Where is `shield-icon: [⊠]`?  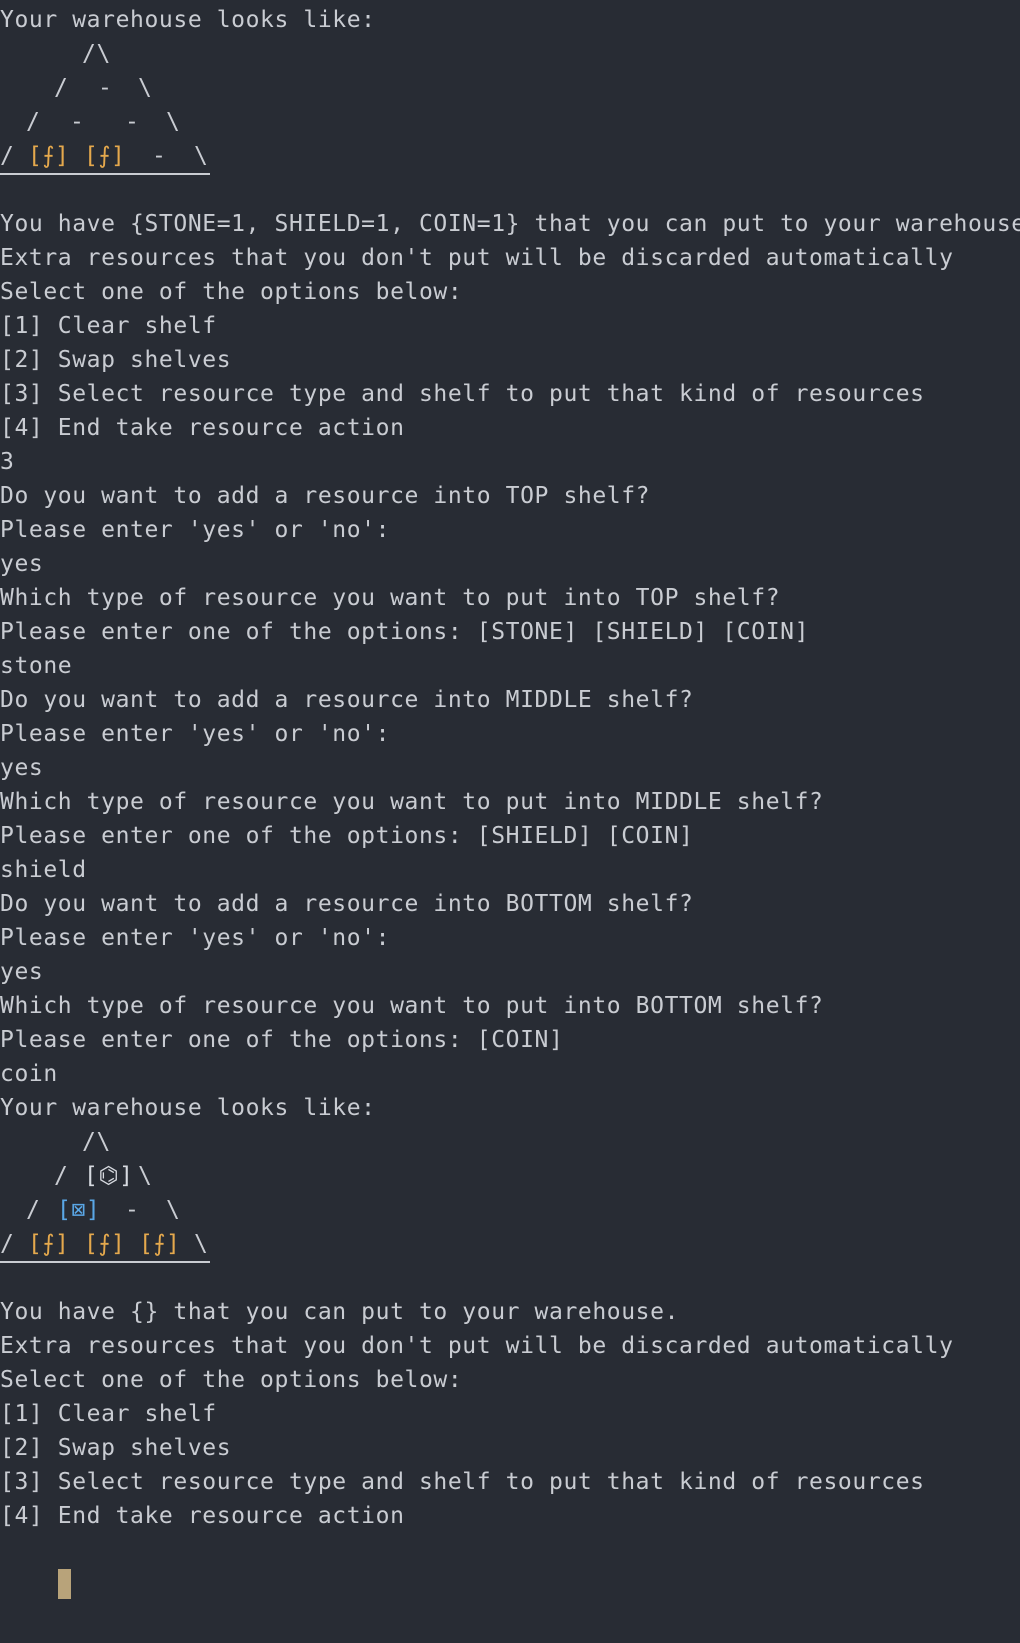 shield-icon: [⊠] is located at coordinates (79, 1210).